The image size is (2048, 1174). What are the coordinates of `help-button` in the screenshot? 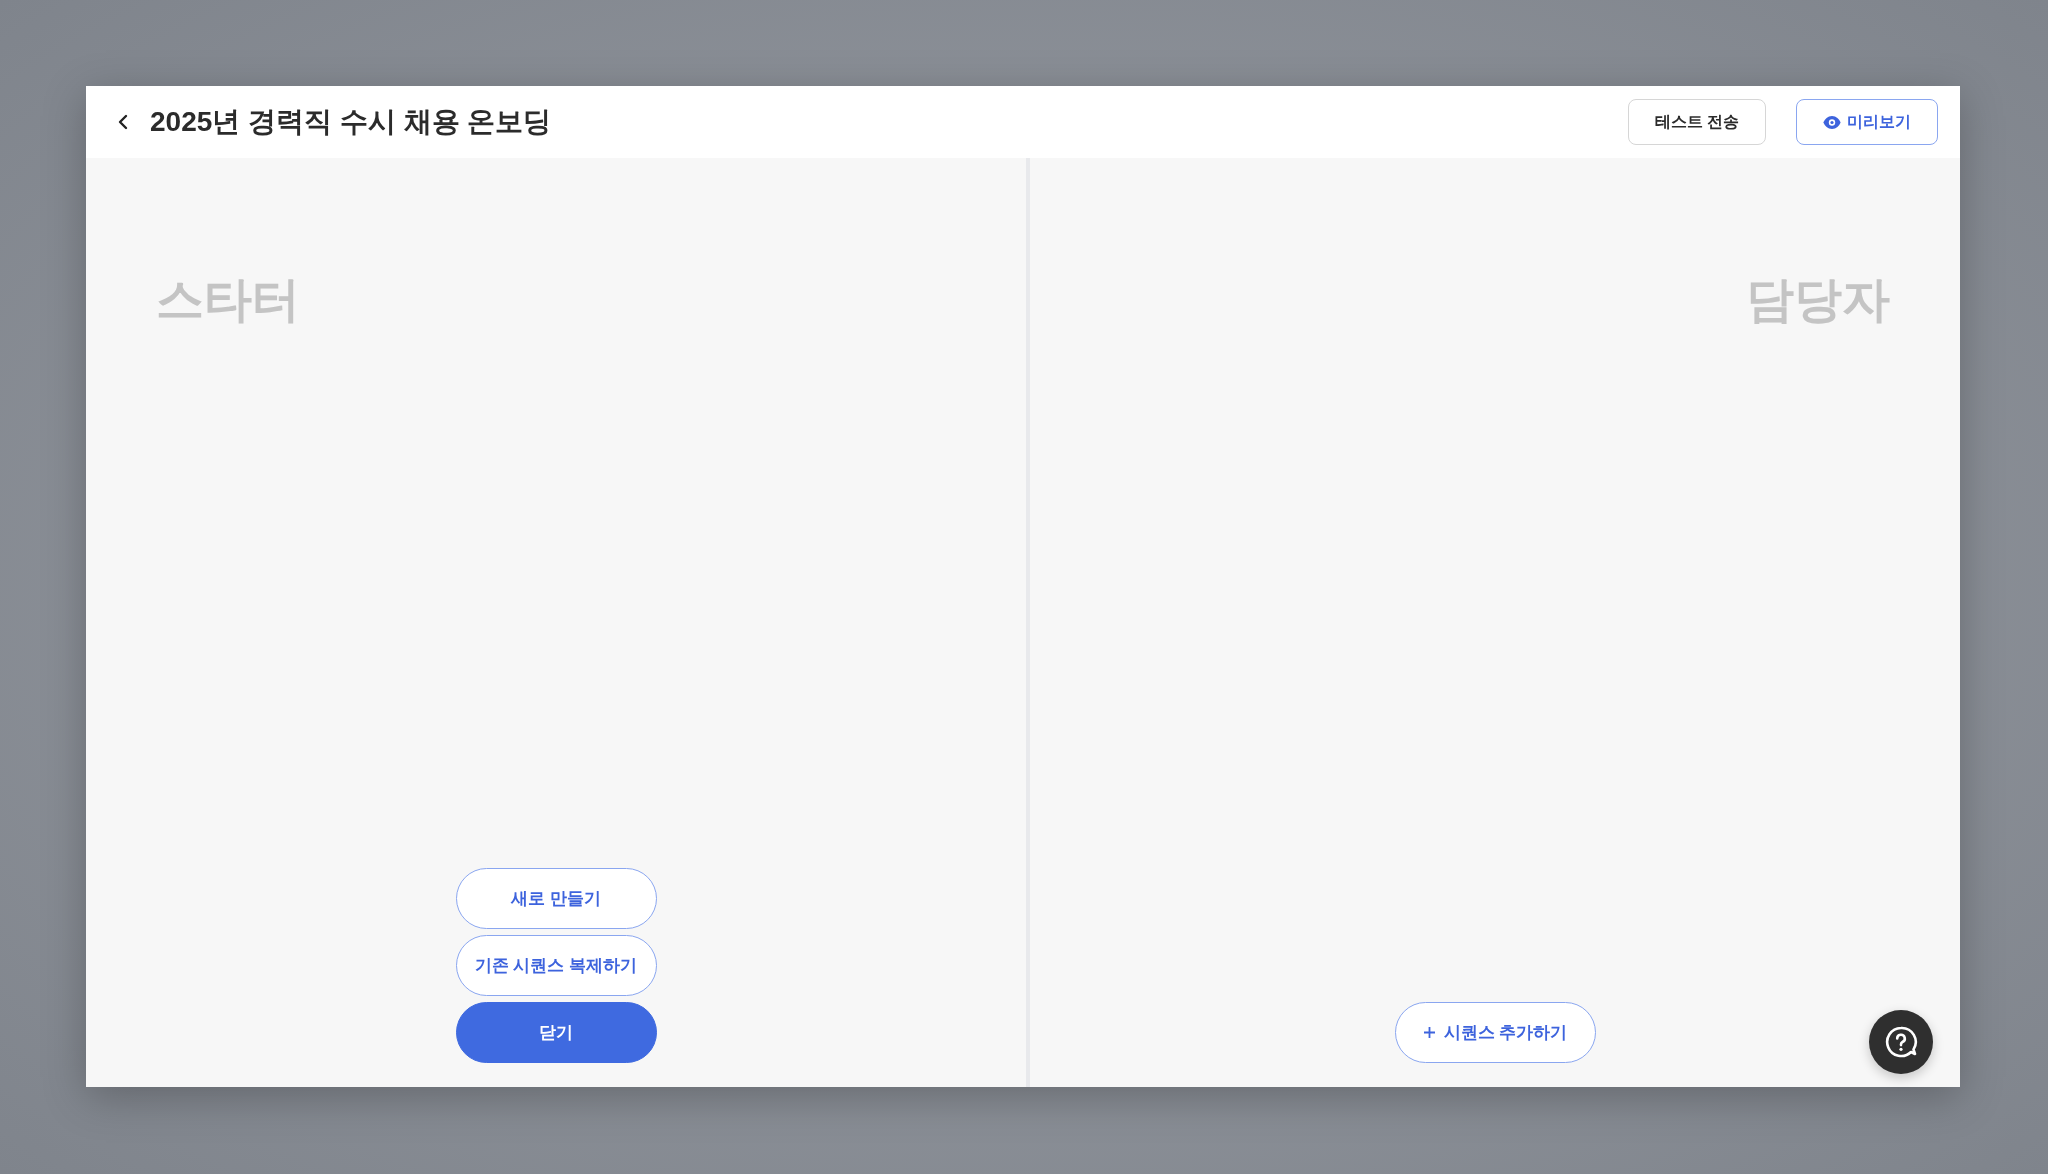 It's located at (1901, 1042).